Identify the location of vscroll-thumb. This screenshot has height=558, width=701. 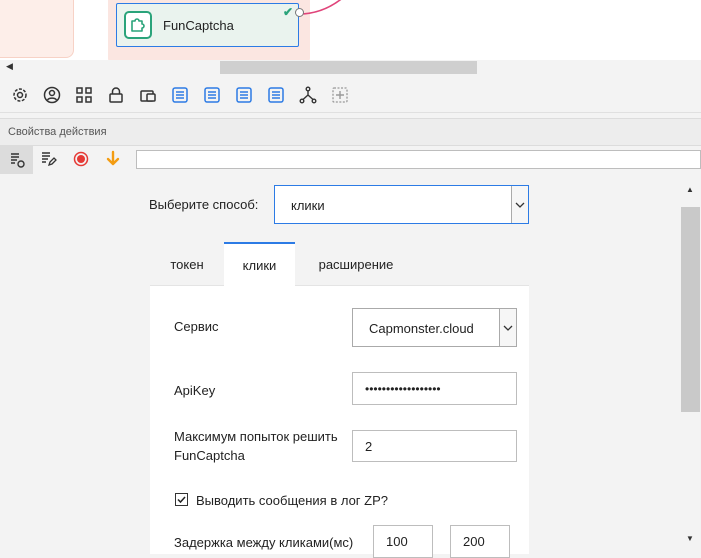
(690, 309).